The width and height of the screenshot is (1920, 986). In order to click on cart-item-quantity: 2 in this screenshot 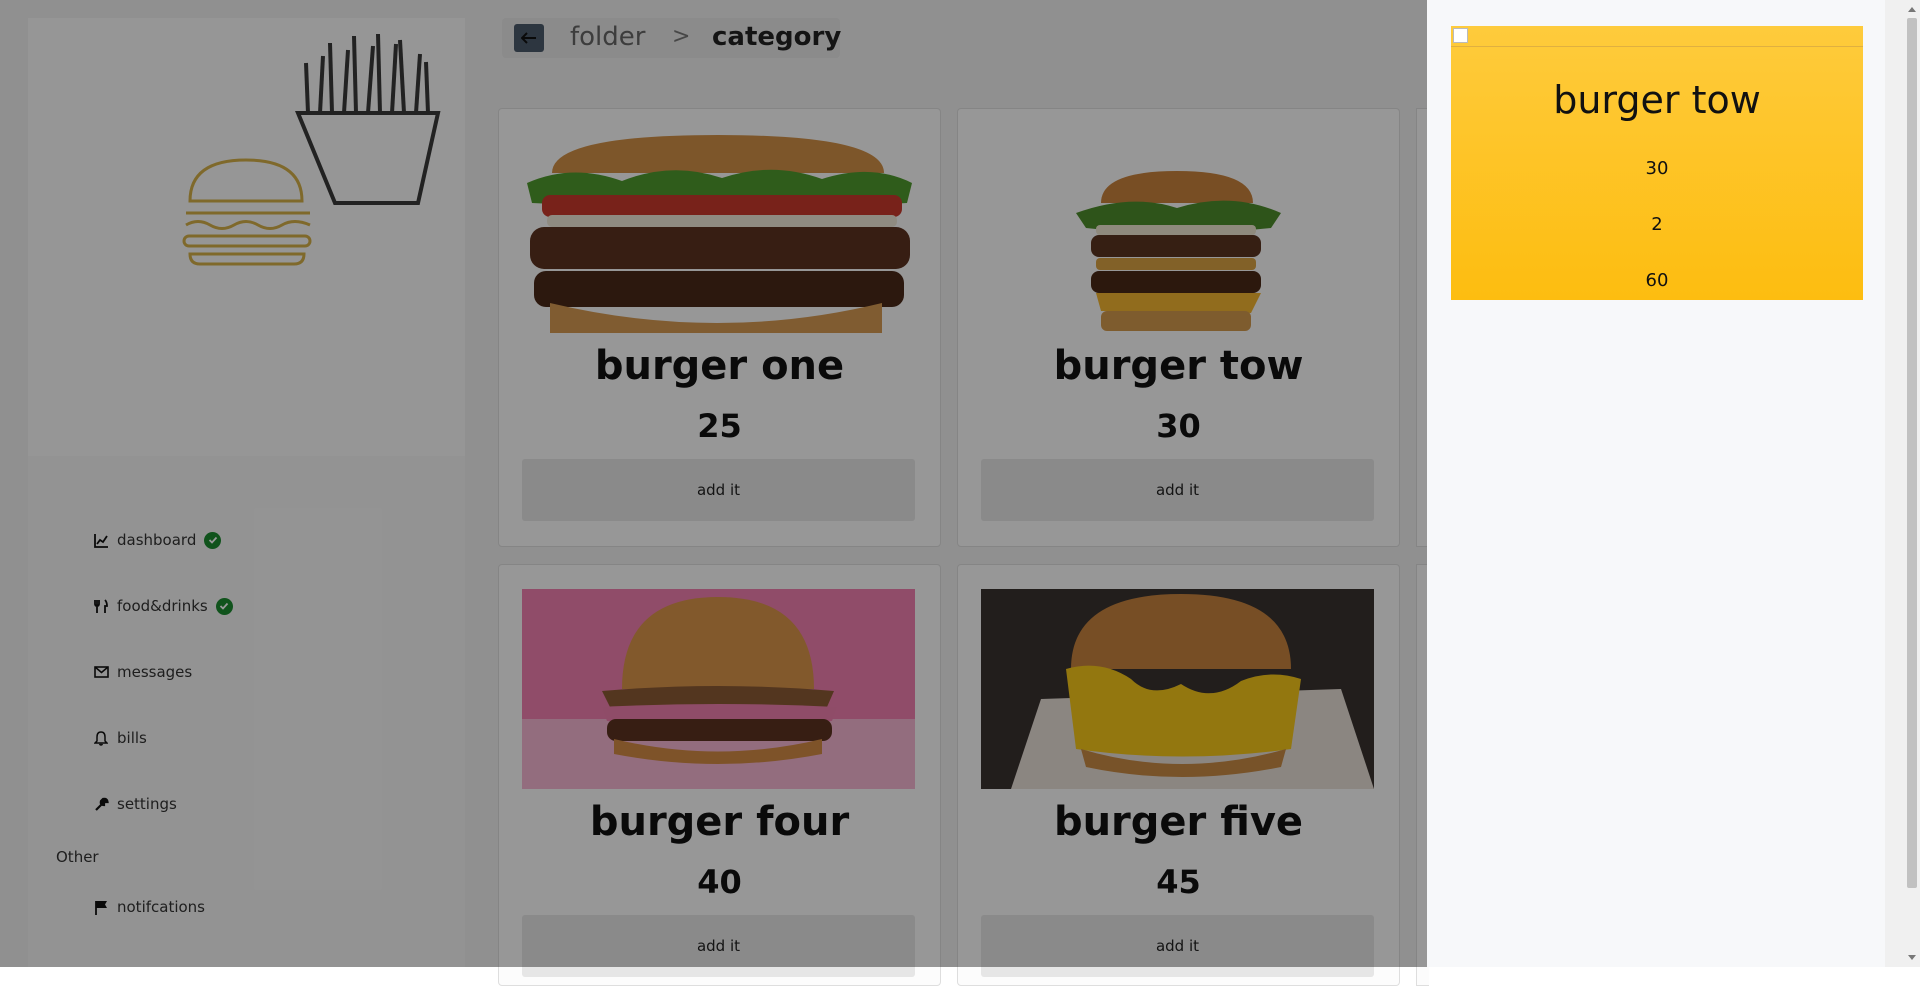, I will do `click(1657, 224)`.